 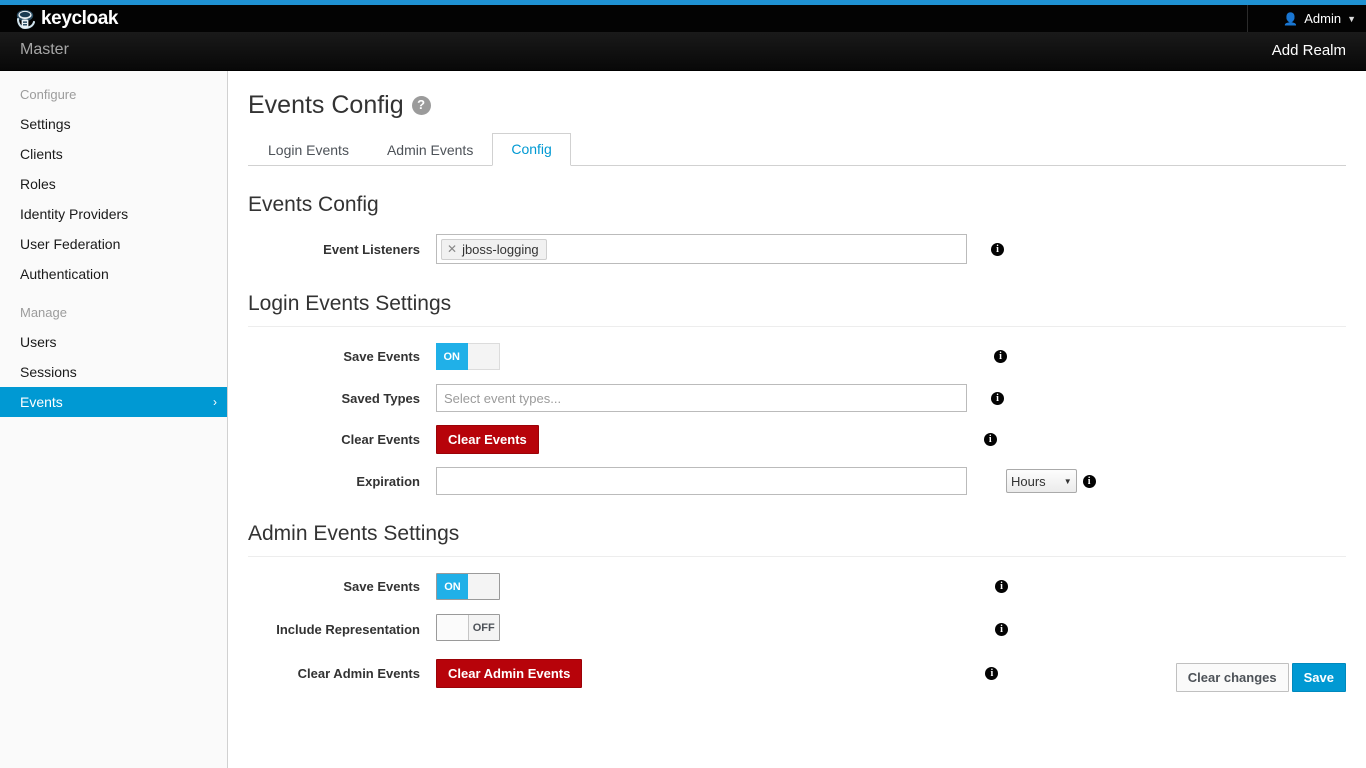 I want to click on tab-admin-events: Admin Events, so click(x=430, y=150).